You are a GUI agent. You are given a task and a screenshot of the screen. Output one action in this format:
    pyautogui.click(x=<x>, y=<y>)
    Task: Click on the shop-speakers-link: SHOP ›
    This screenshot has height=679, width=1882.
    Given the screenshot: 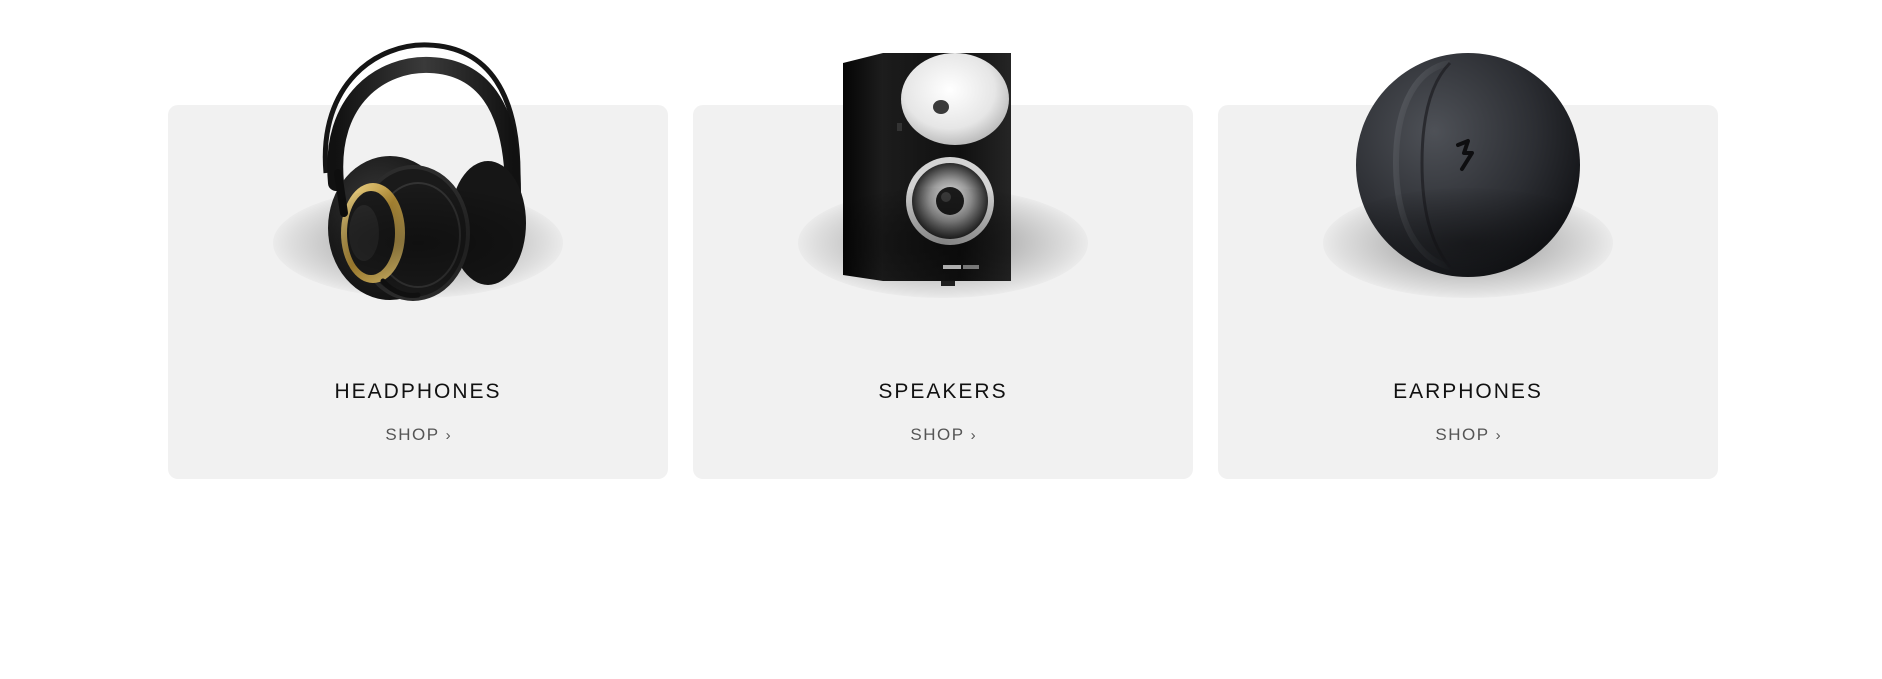 What is the action you would take?
    pyautogui.click(x=942, y=435)
    